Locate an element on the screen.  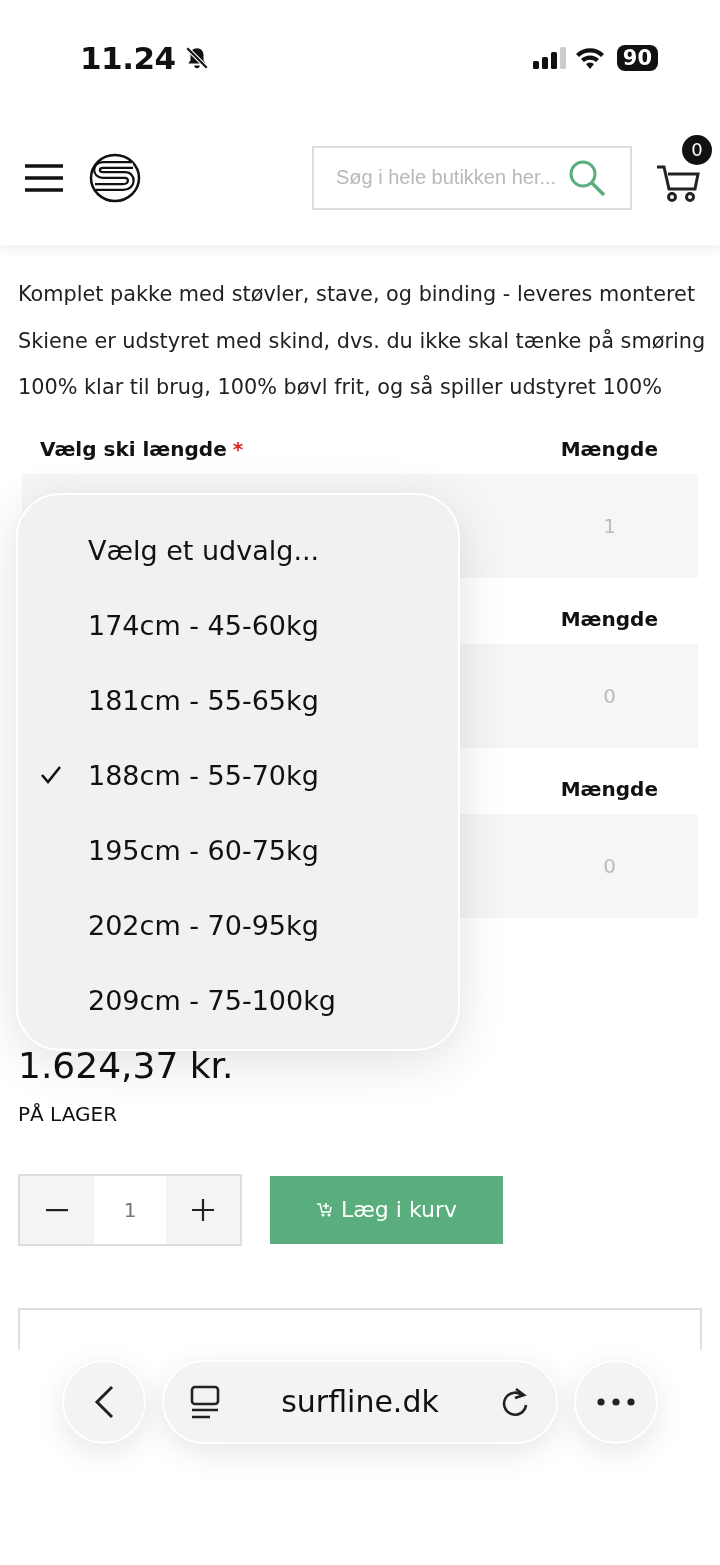
menu-icon is located at coordinates (44, 177).